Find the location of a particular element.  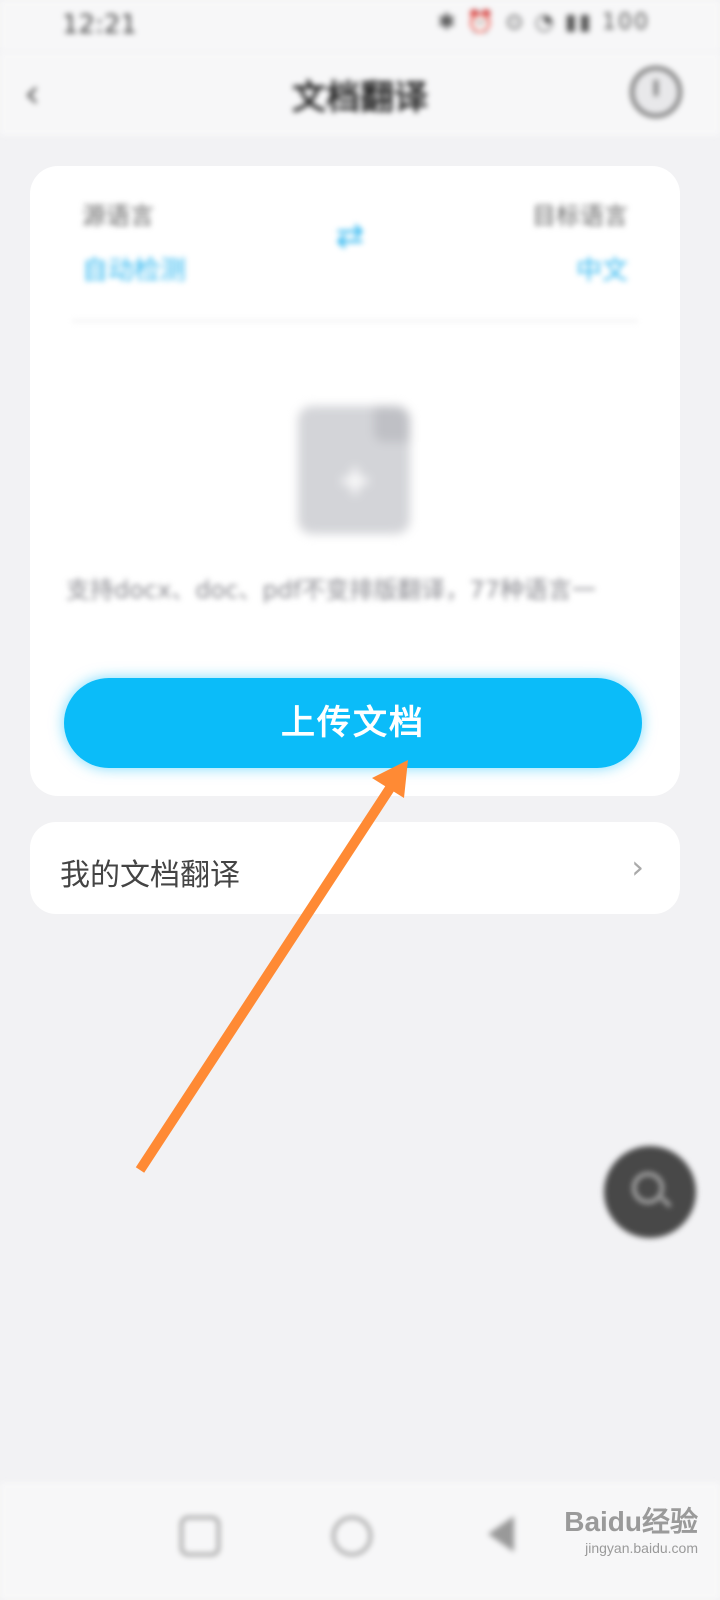

card-divider is located at coordinates (355, 321).